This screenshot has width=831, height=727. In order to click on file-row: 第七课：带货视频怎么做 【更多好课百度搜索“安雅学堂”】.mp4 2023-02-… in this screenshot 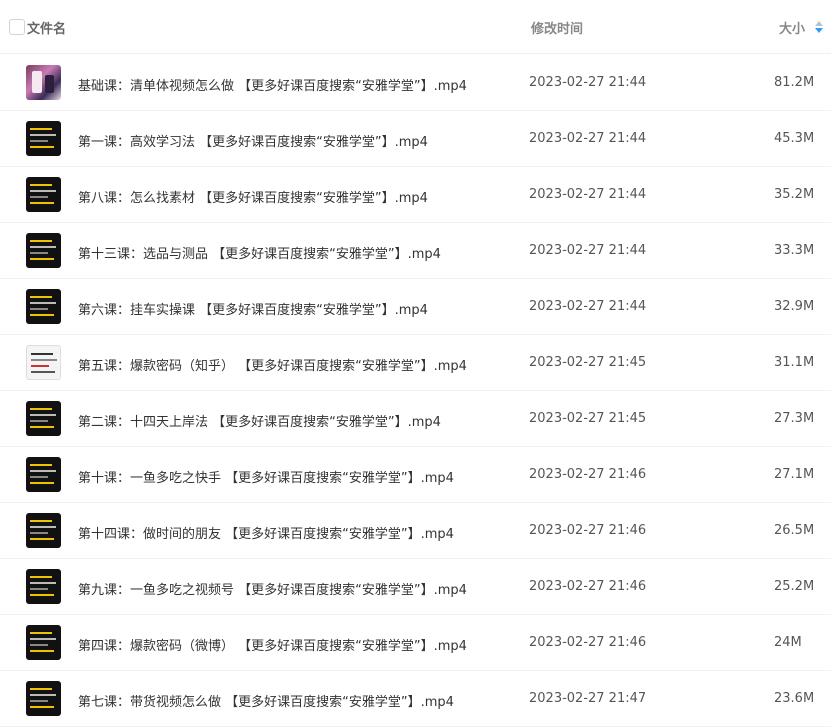, I will do `click(415, 699)`.